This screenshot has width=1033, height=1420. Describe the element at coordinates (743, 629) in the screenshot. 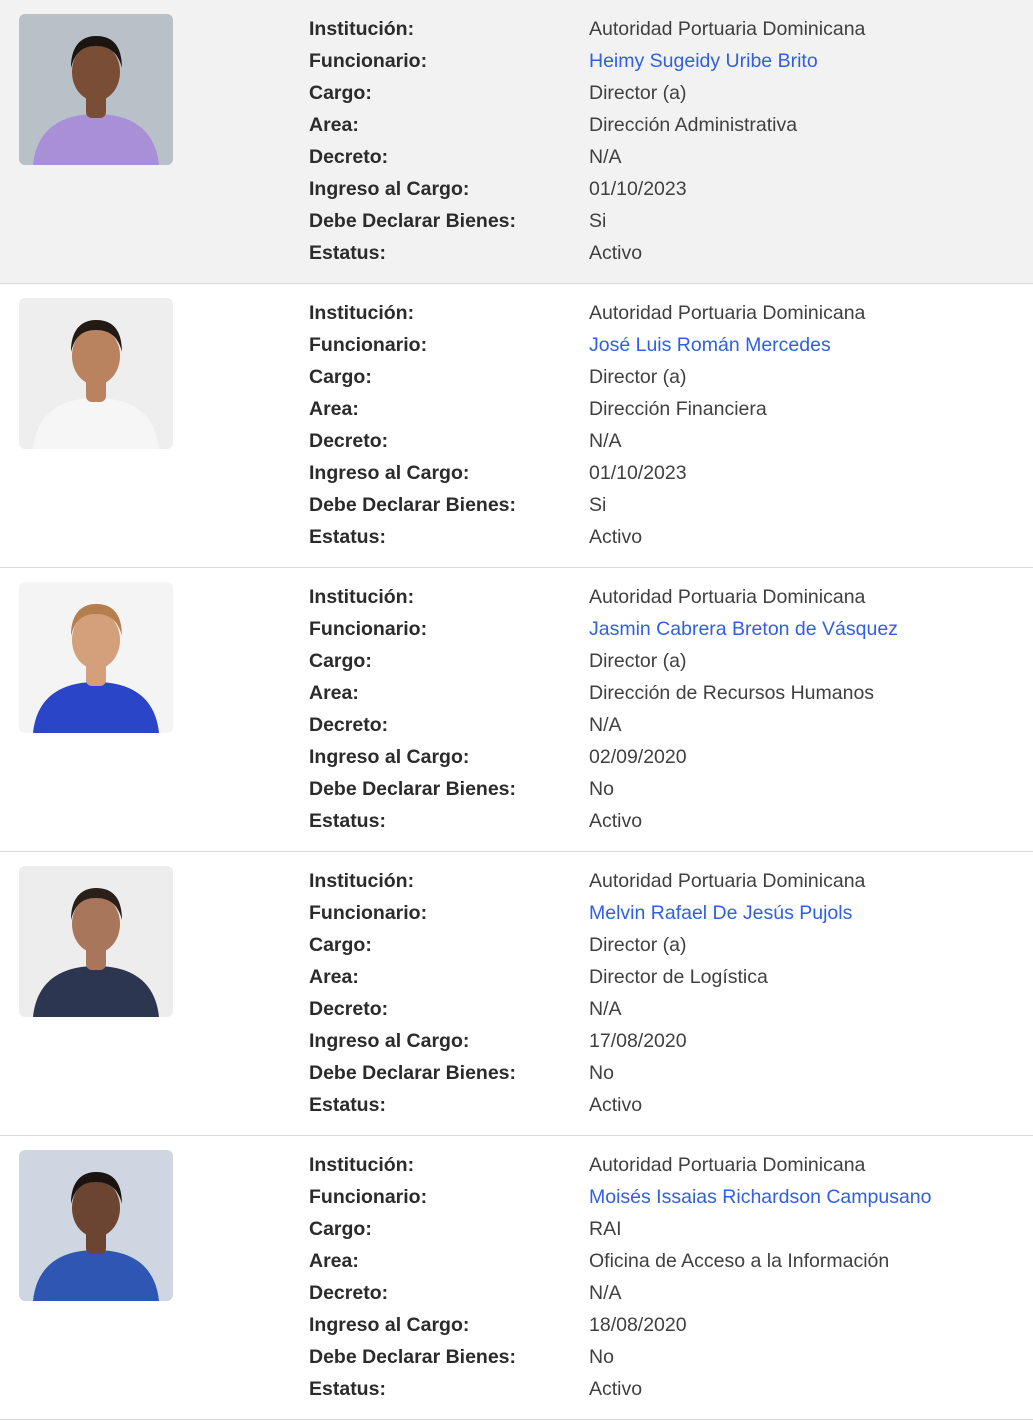

I see `official-name-link: Jasmin Cabrera Breton de Vásquez` at that location.